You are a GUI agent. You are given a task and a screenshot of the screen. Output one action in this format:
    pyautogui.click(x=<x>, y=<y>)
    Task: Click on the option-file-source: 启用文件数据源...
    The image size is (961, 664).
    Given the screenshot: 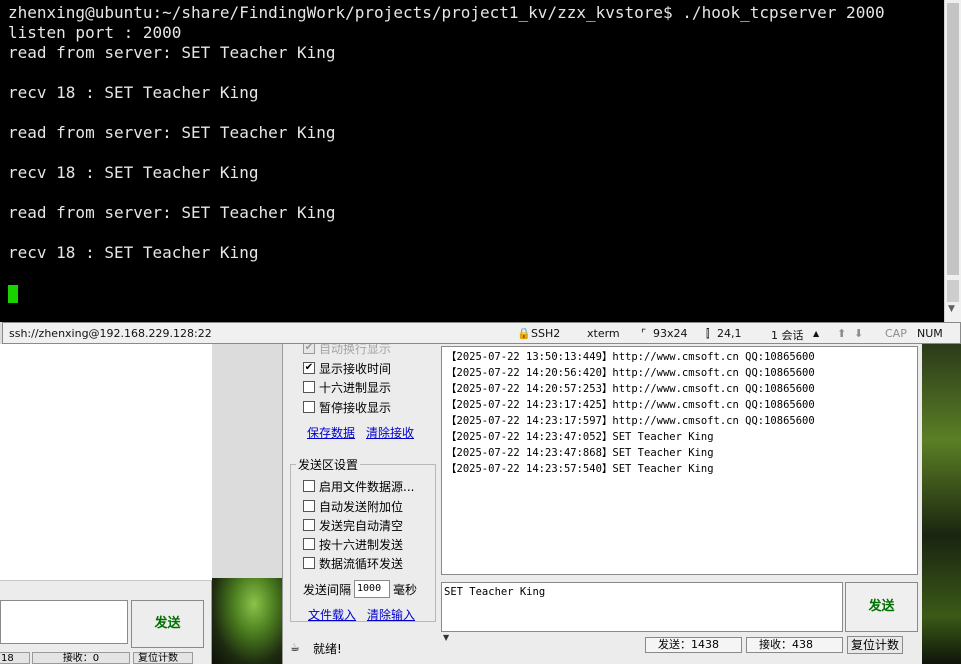 What is the action you would take?
    pyautogui.click(x=358, y=486)
    